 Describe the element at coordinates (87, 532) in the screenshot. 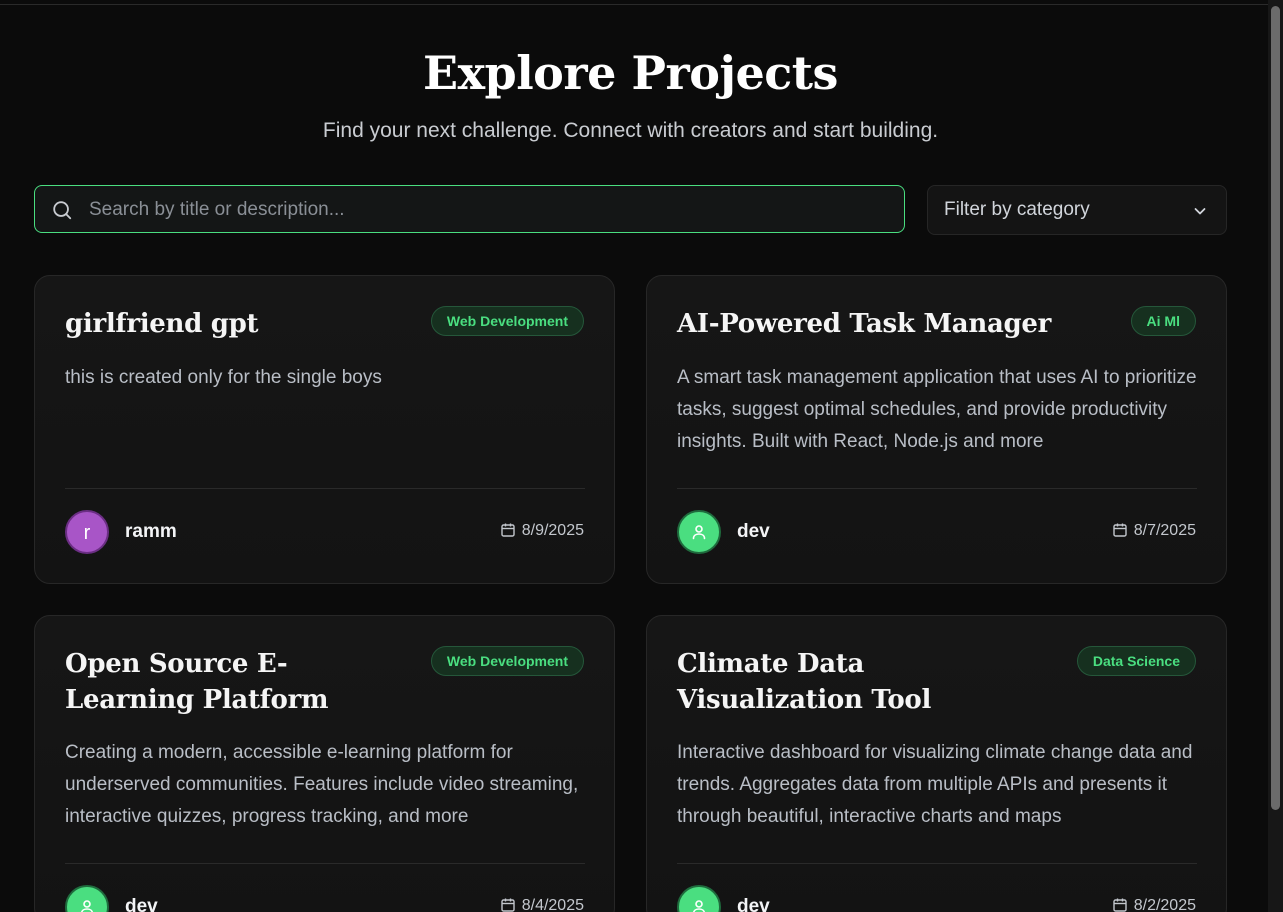

I see `avatar: r` at that location.